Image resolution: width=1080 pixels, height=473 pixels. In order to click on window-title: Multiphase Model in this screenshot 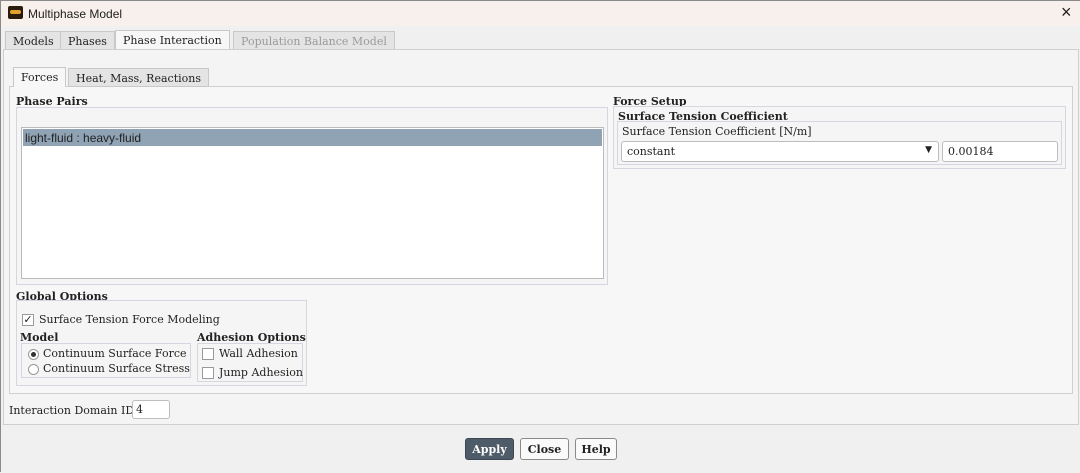, I will do `click(75, 14)`.